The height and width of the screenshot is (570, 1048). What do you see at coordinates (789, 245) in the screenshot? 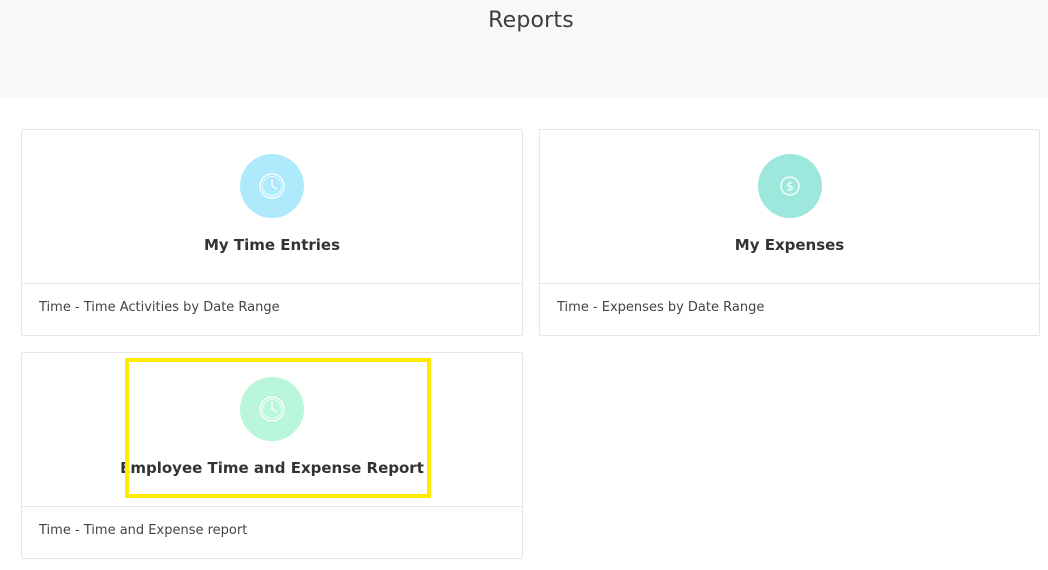
I see `card-title: My Expenses` at bounding box center [789, 245].